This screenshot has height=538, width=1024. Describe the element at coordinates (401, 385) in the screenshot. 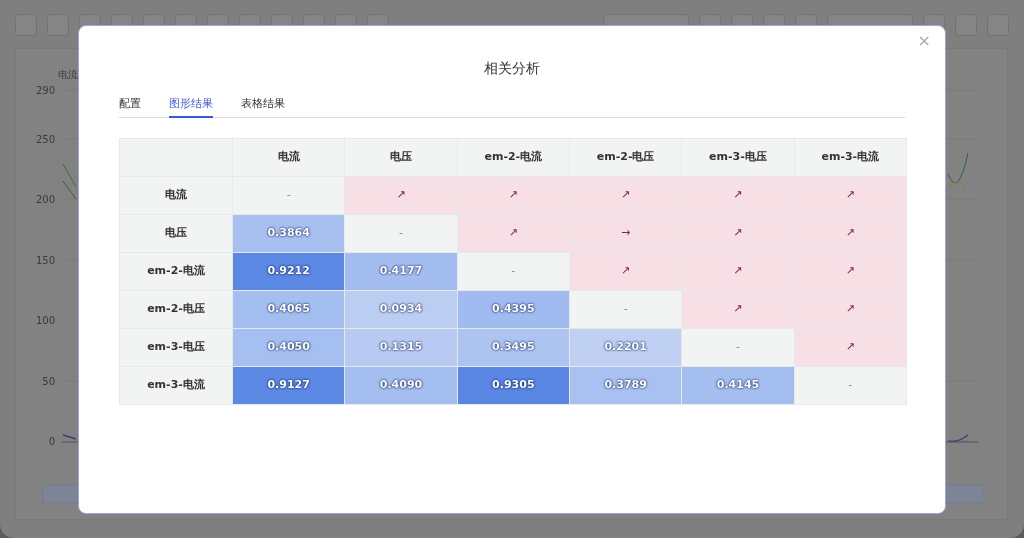

I see `table-cell: 0.4090` at that location.